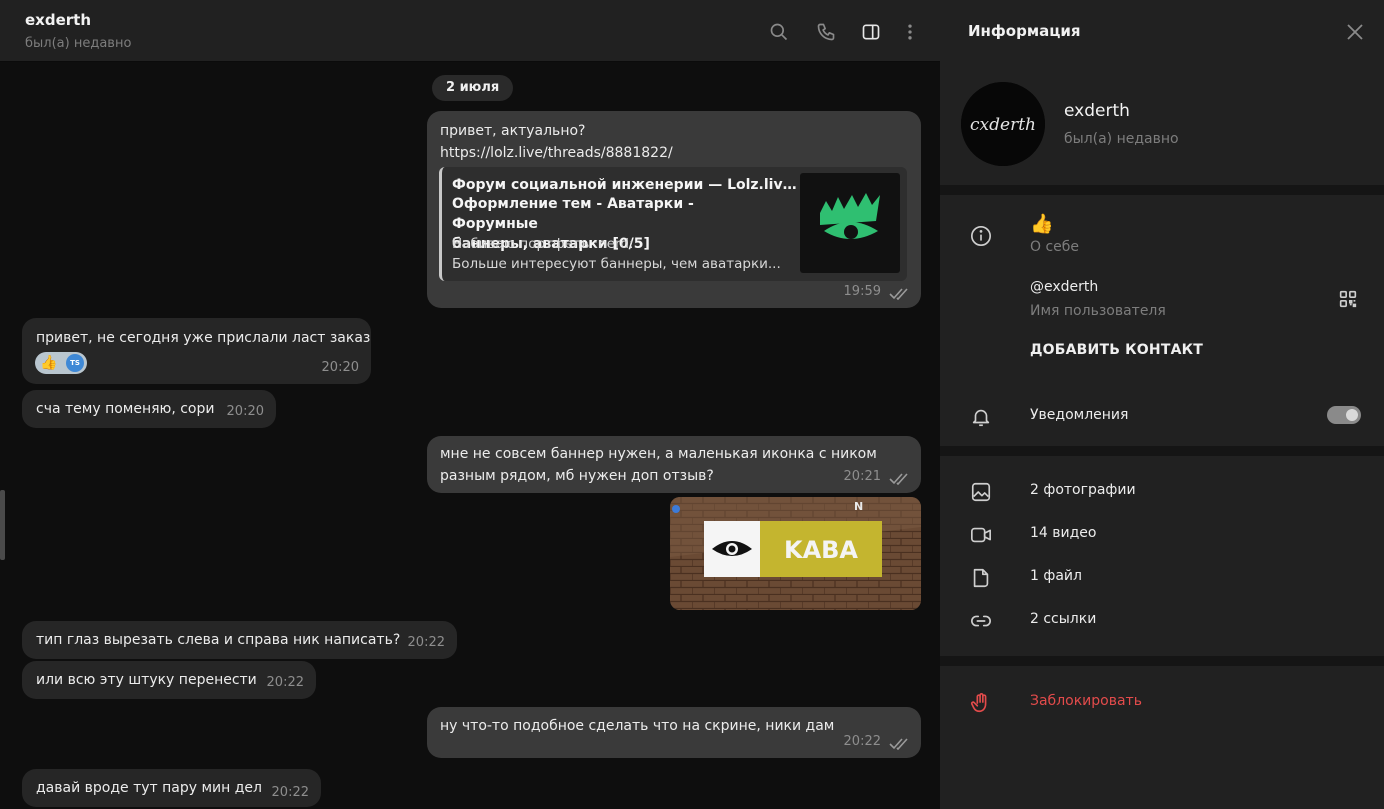 This screenshot has width=1384, height=809. I want to click on bio-label: О себе, so click(1055, 247).